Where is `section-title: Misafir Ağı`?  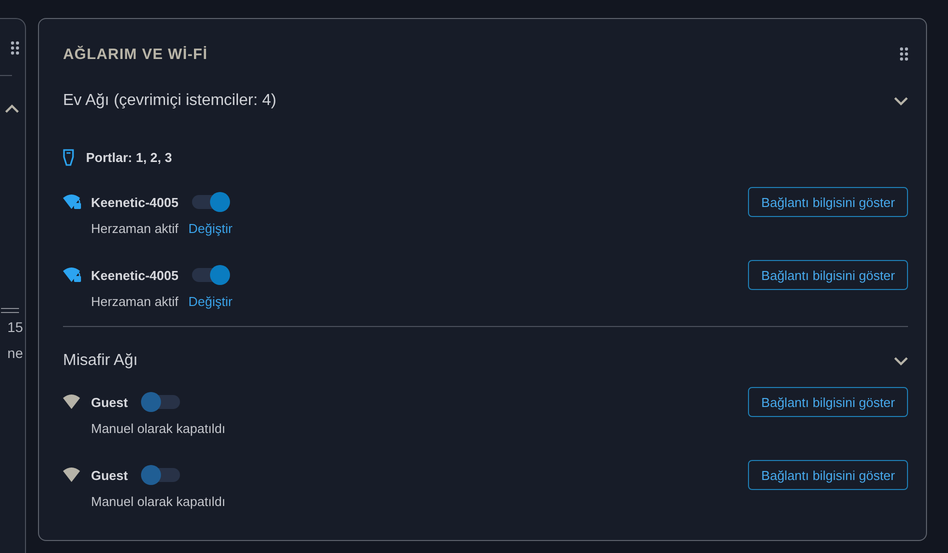 section-title: Misafir Ağı is located at coordinates (100, 361).